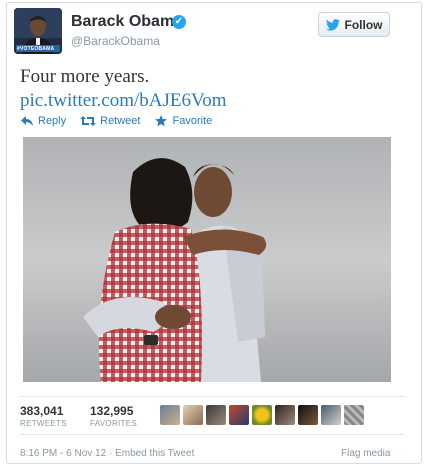  I want to click on star-icon, so click(161, 121).